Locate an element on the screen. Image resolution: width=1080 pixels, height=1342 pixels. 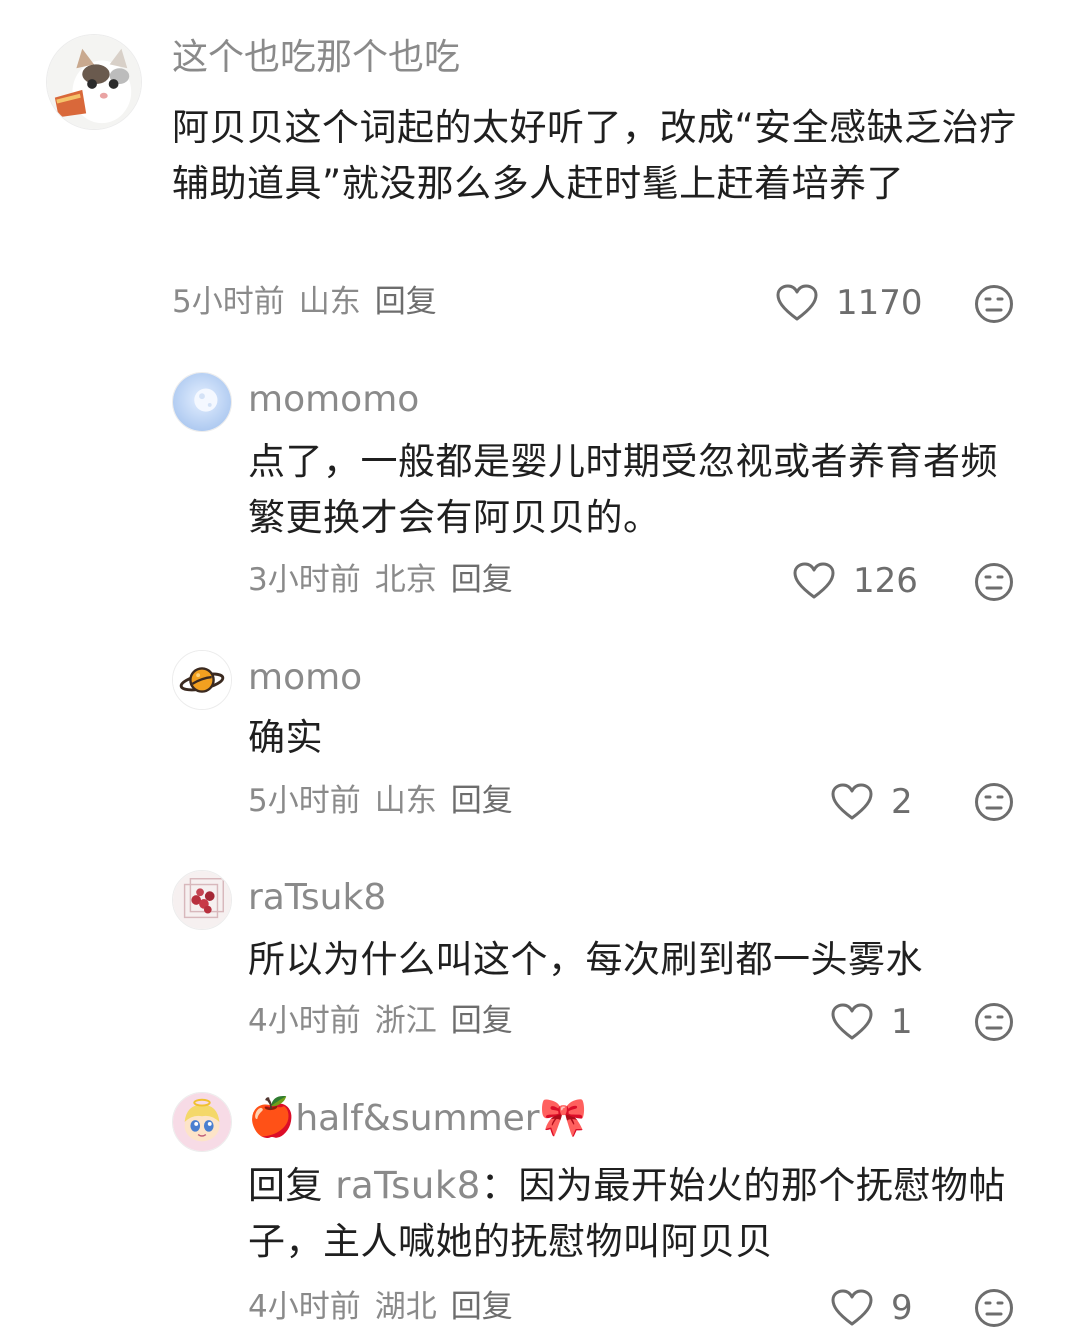
bow-emoji: 🎀 is located at coordinates (563, 1117).